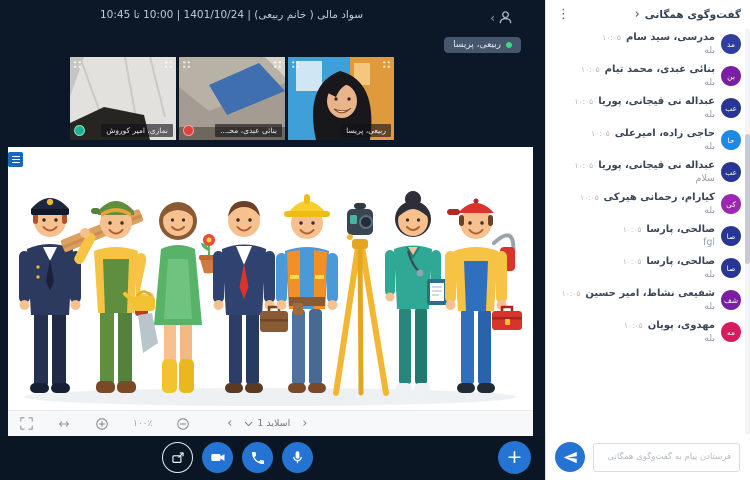  Describe the element at coordinates (664, 133) in the screenshot. I see `sender-name: حاجی زاده، امیرعلی` at that location.